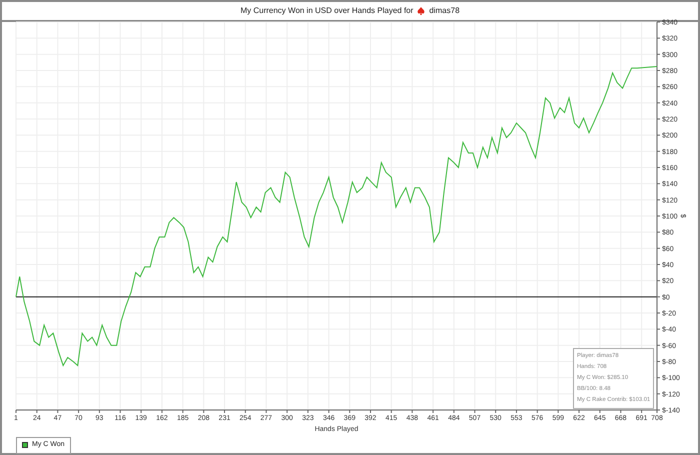  What do you see at coordinates (327, 11) in the screenshot?
I see `chart-title: My Currency Won in USD over Hands Played for` at bounding box center [327, 11].